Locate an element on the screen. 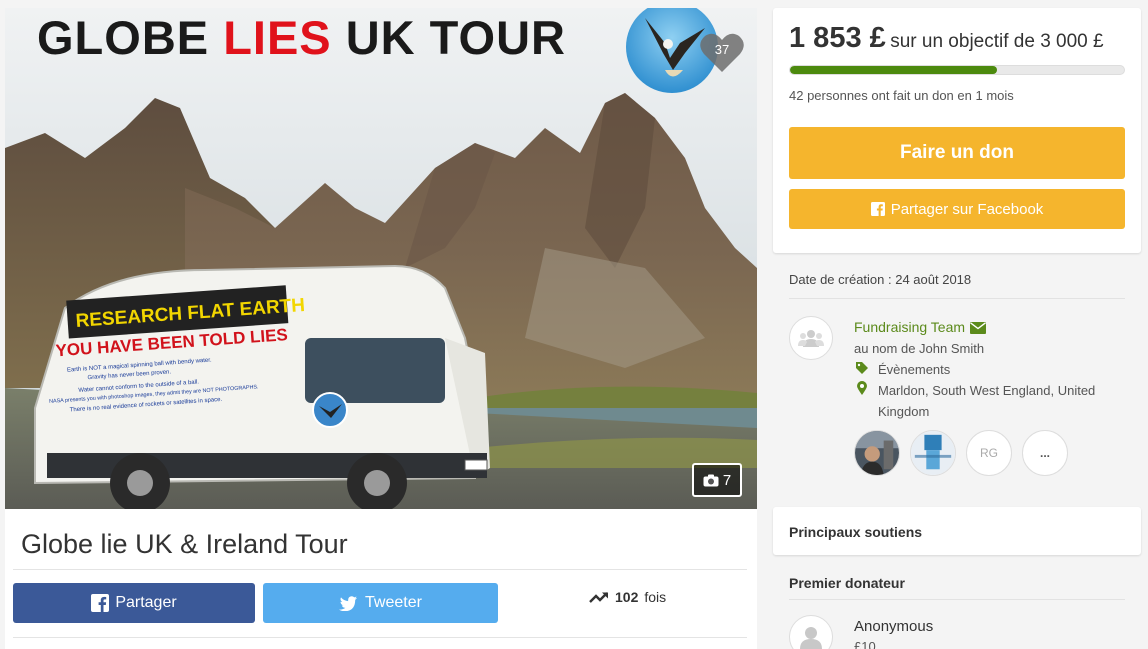 Image resolution: width=1148 pixels, height=649 pixels. amount-raised: 1 853 £ is located at coordinates (837, 38).